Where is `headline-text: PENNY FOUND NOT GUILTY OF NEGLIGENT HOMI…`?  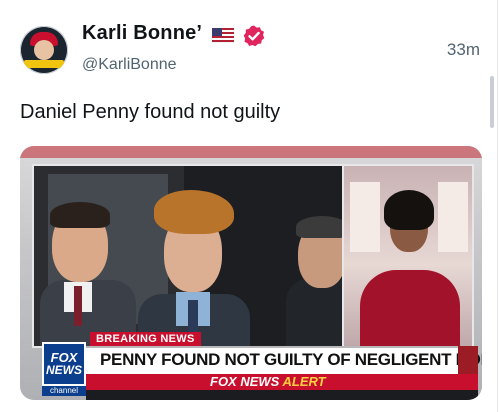
headline-text: PENNY FOUND NOT GUILTY OF NEGLIGENT HOMI… is located at coordinates (291, 359).